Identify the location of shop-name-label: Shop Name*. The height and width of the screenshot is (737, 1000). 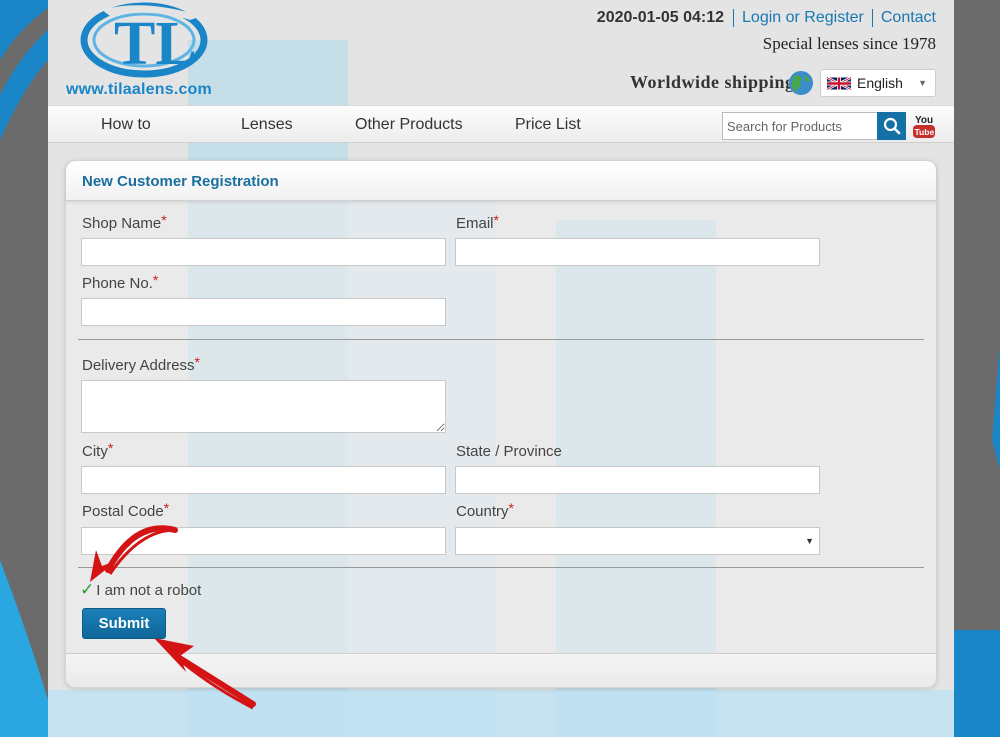
(124, 222).